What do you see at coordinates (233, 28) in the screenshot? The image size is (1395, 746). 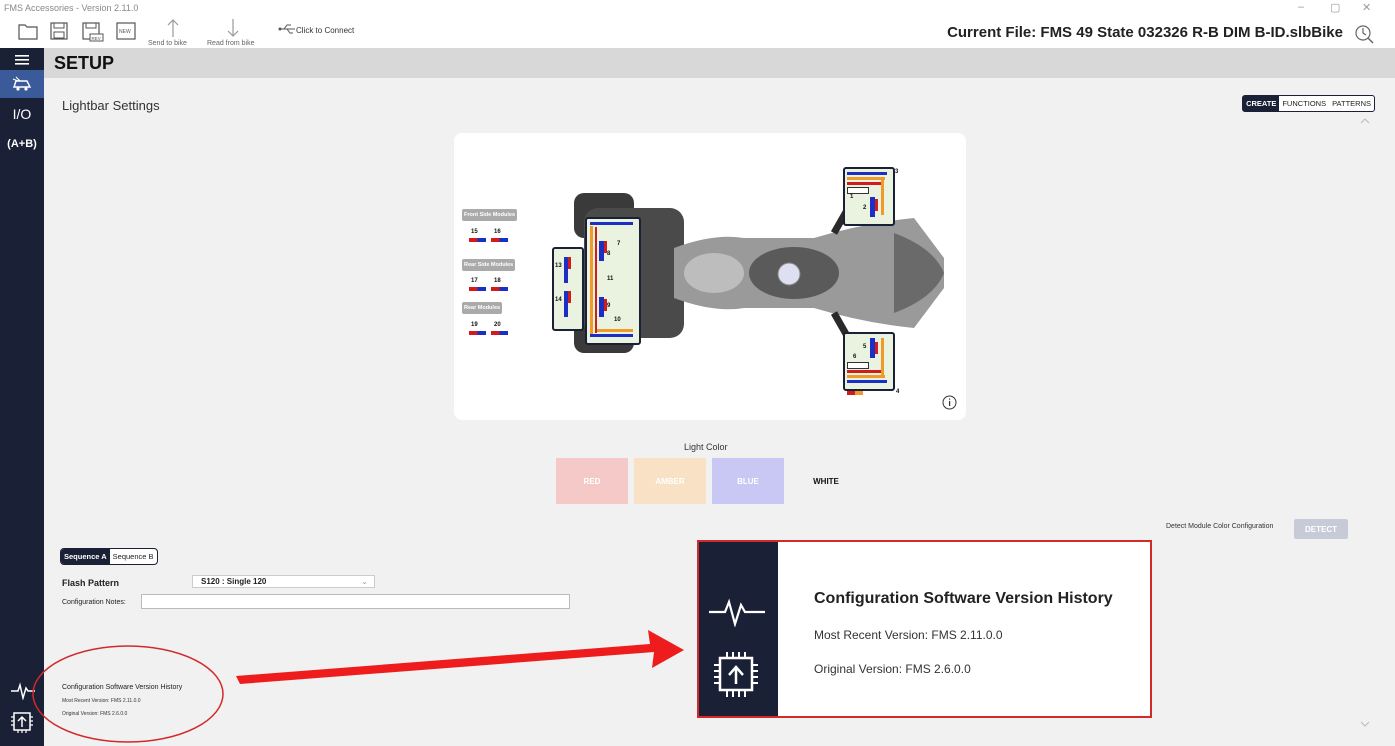 I see `read-arrow-icon` at bounding box center [233, 28].